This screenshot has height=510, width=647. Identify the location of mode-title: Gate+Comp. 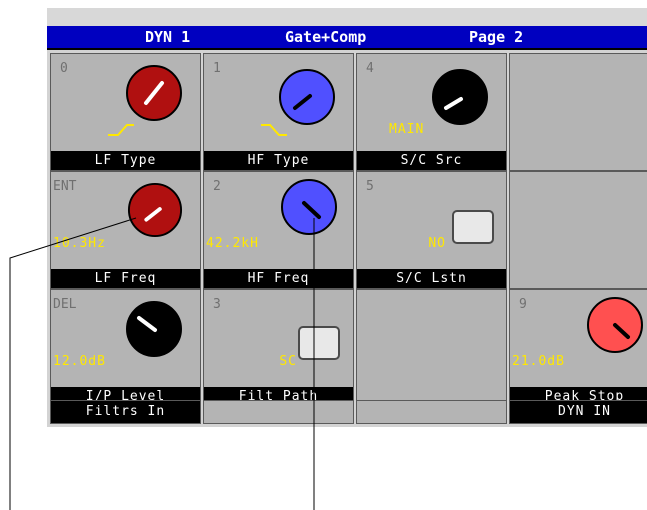
(326, 37).